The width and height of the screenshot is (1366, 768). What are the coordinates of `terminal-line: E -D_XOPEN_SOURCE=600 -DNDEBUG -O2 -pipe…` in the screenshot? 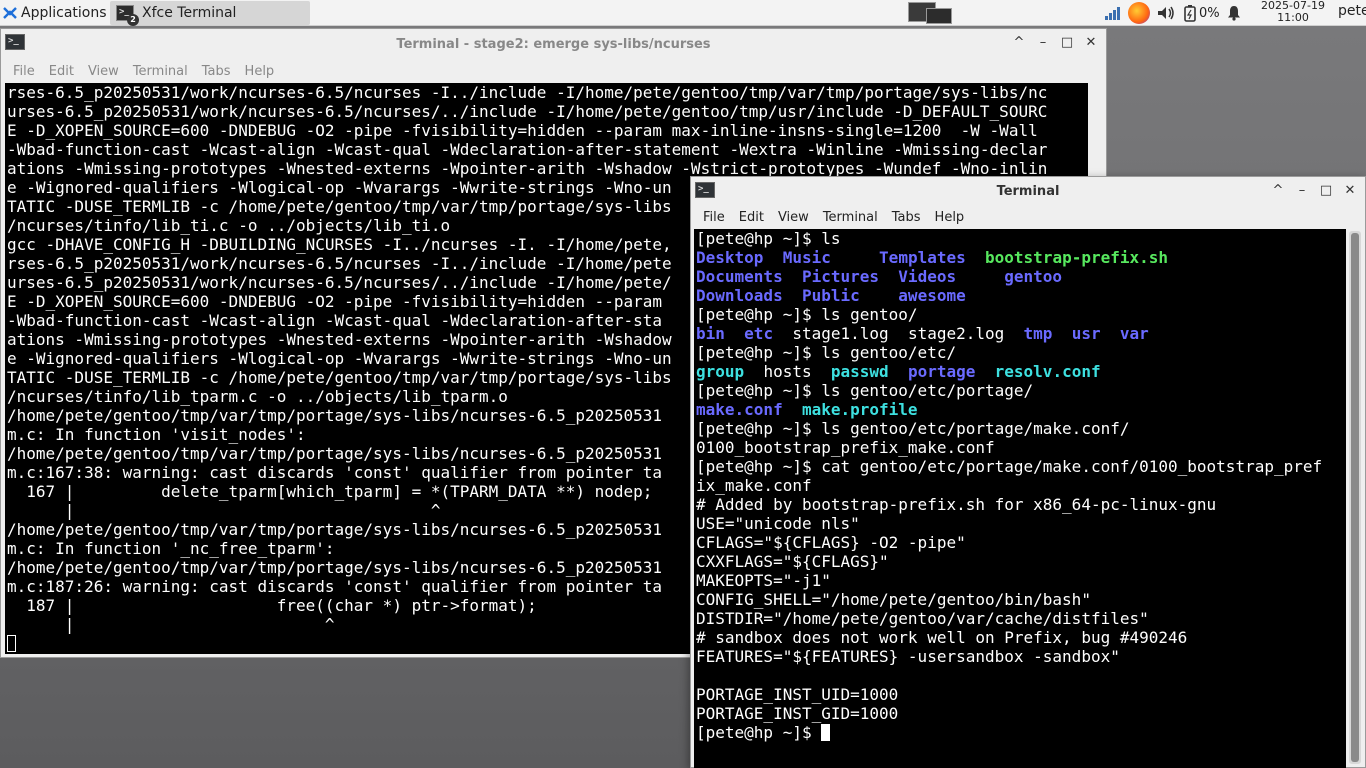 It's located at (522, 130).